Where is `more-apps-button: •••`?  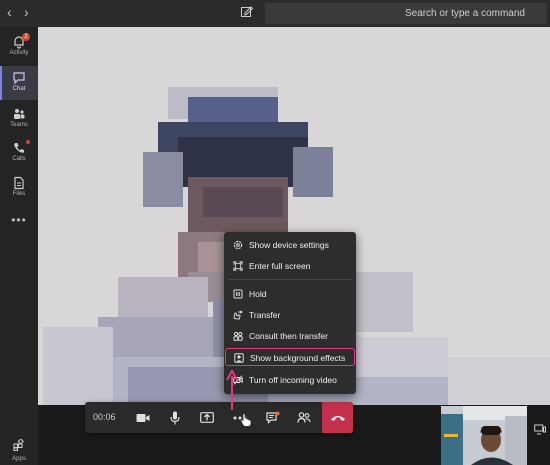 more-apps-button: ••• is located at coordinates (19, 220).